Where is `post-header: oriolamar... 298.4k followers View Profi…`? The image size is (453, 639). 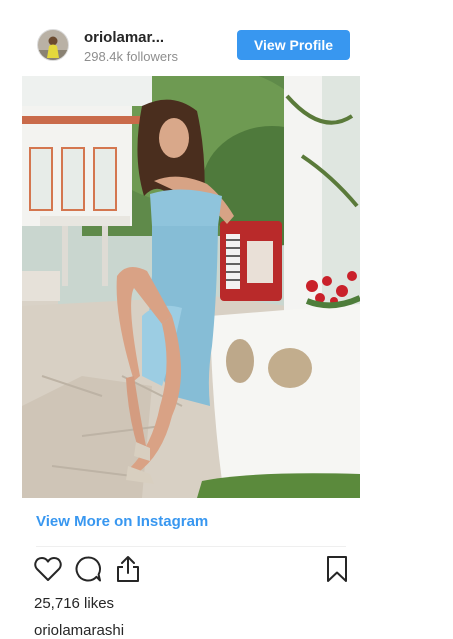 post-header: oriolamar... 298.4k followers View Profi… is located at coordinates (191, 46).